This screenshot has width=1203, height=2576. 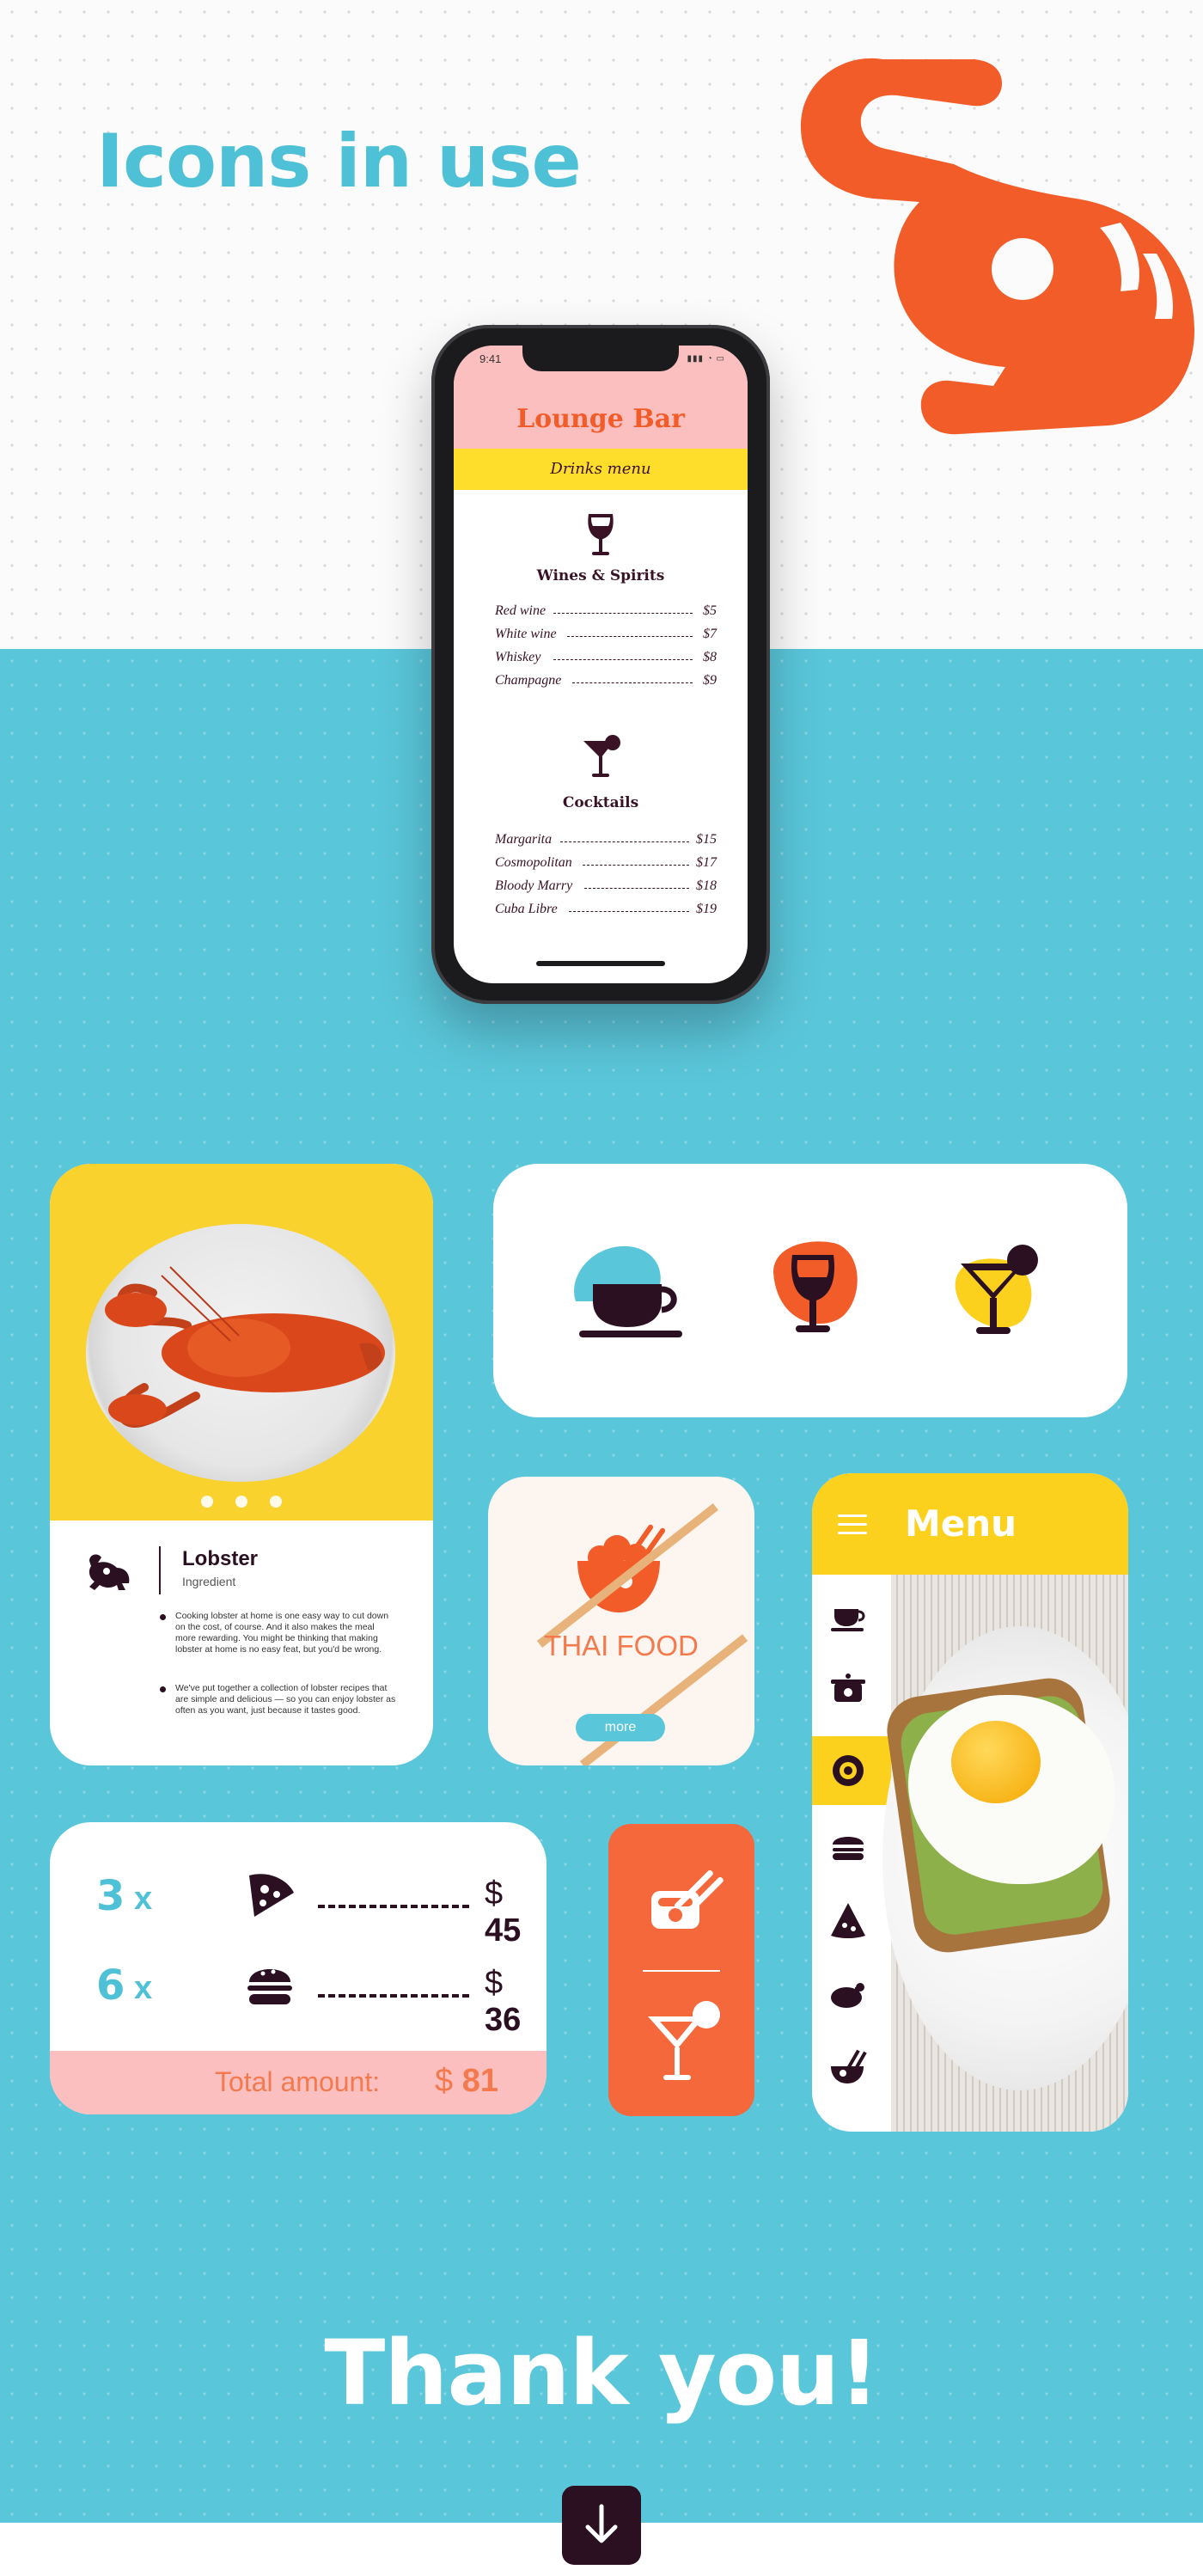 I want to click on menu-row: Bloody Marry $18, so click(x=606, y=887).